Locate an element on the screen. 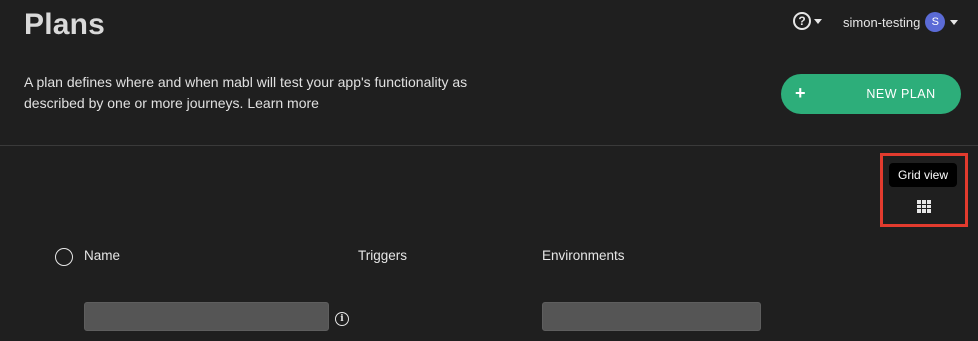 Image resolution: width=978 pixels, height=341 pixels. new-plan-button: + NEW PLAN is located at coordinates (871, 94).